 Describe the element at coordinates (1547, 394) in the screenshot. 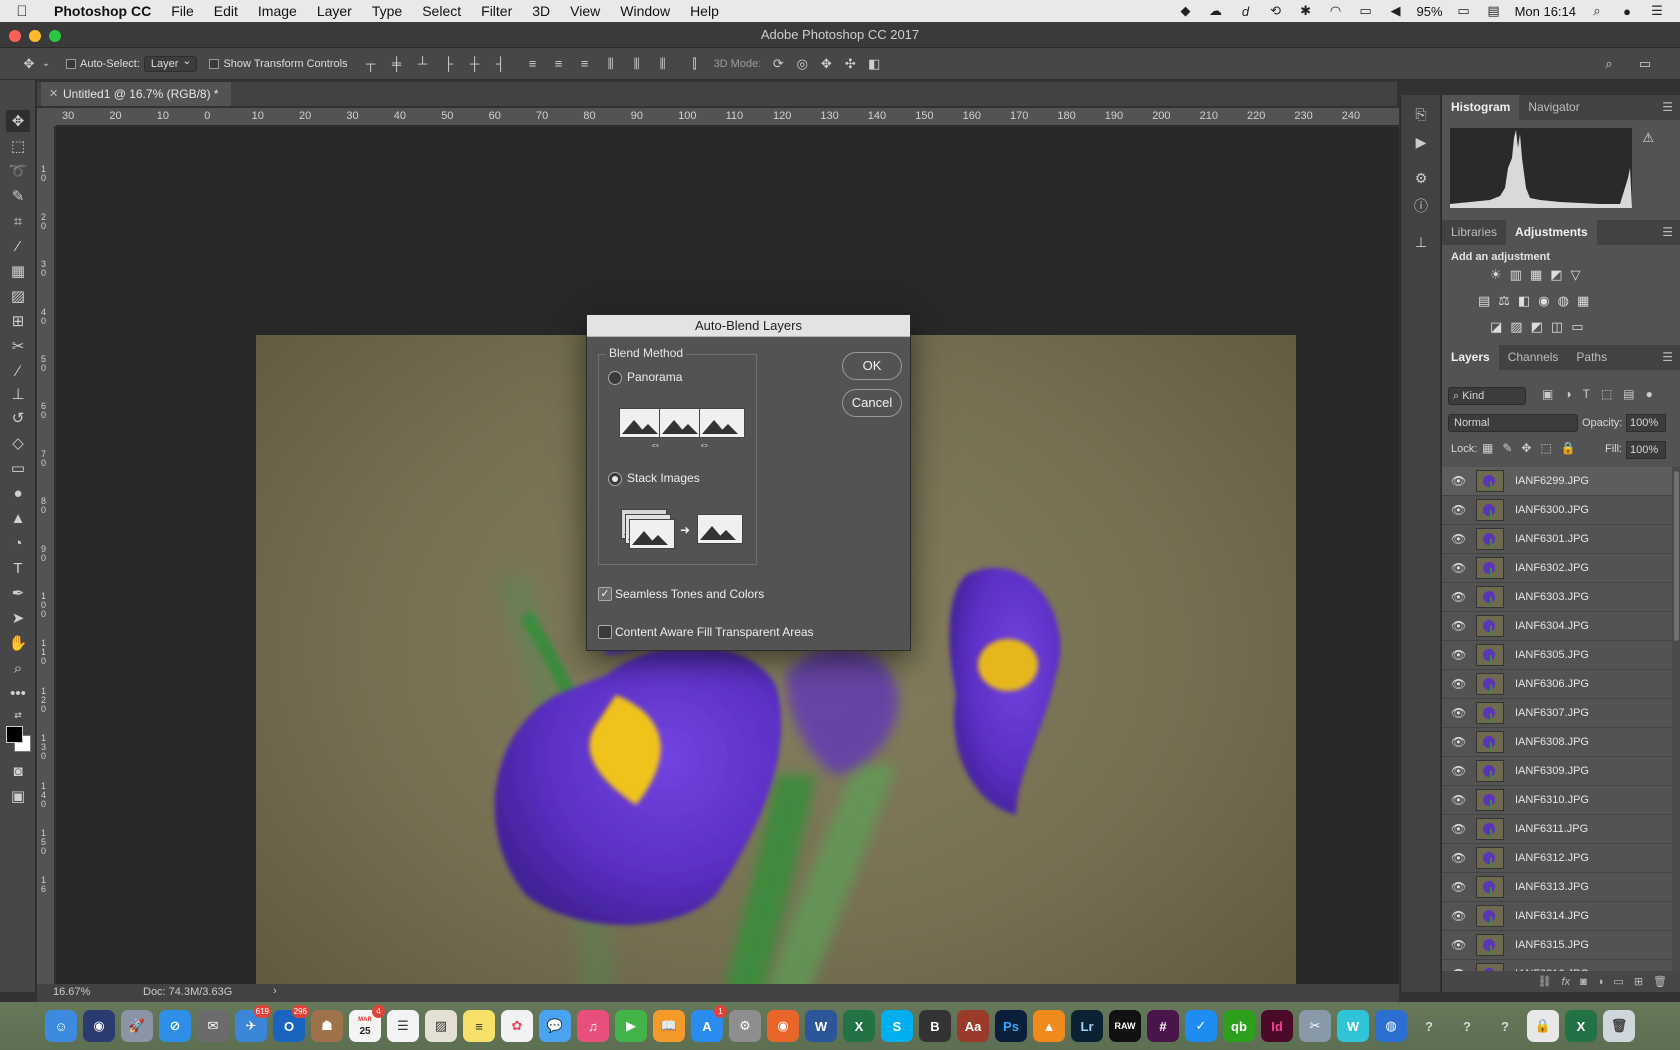

I see `filter-pixel-layers-icon: ▣` at that location.